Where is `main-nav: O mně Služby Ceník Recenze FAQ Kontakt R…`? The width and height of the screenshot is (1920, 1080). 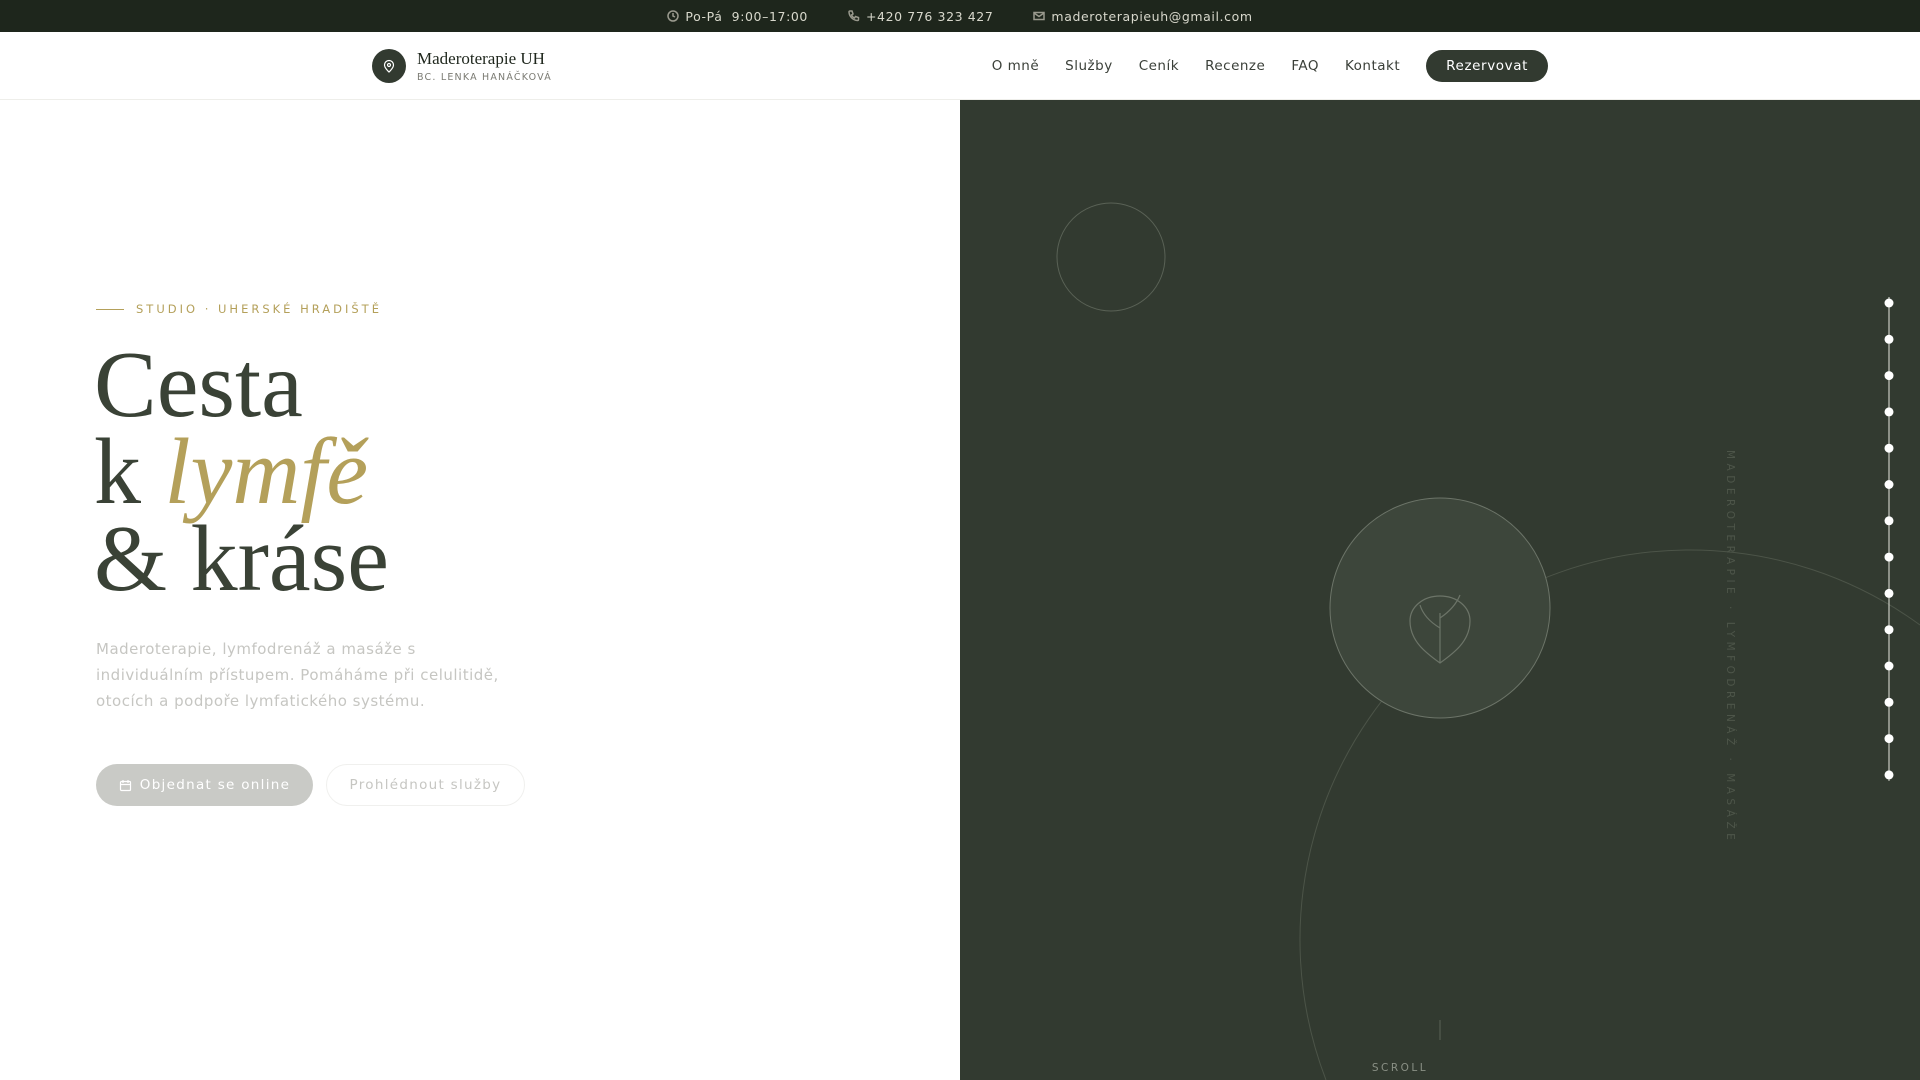 main-nav: O mně Služby Ceník Recenze FAQ Kontakt R… is located at coordinates (1270, 66).